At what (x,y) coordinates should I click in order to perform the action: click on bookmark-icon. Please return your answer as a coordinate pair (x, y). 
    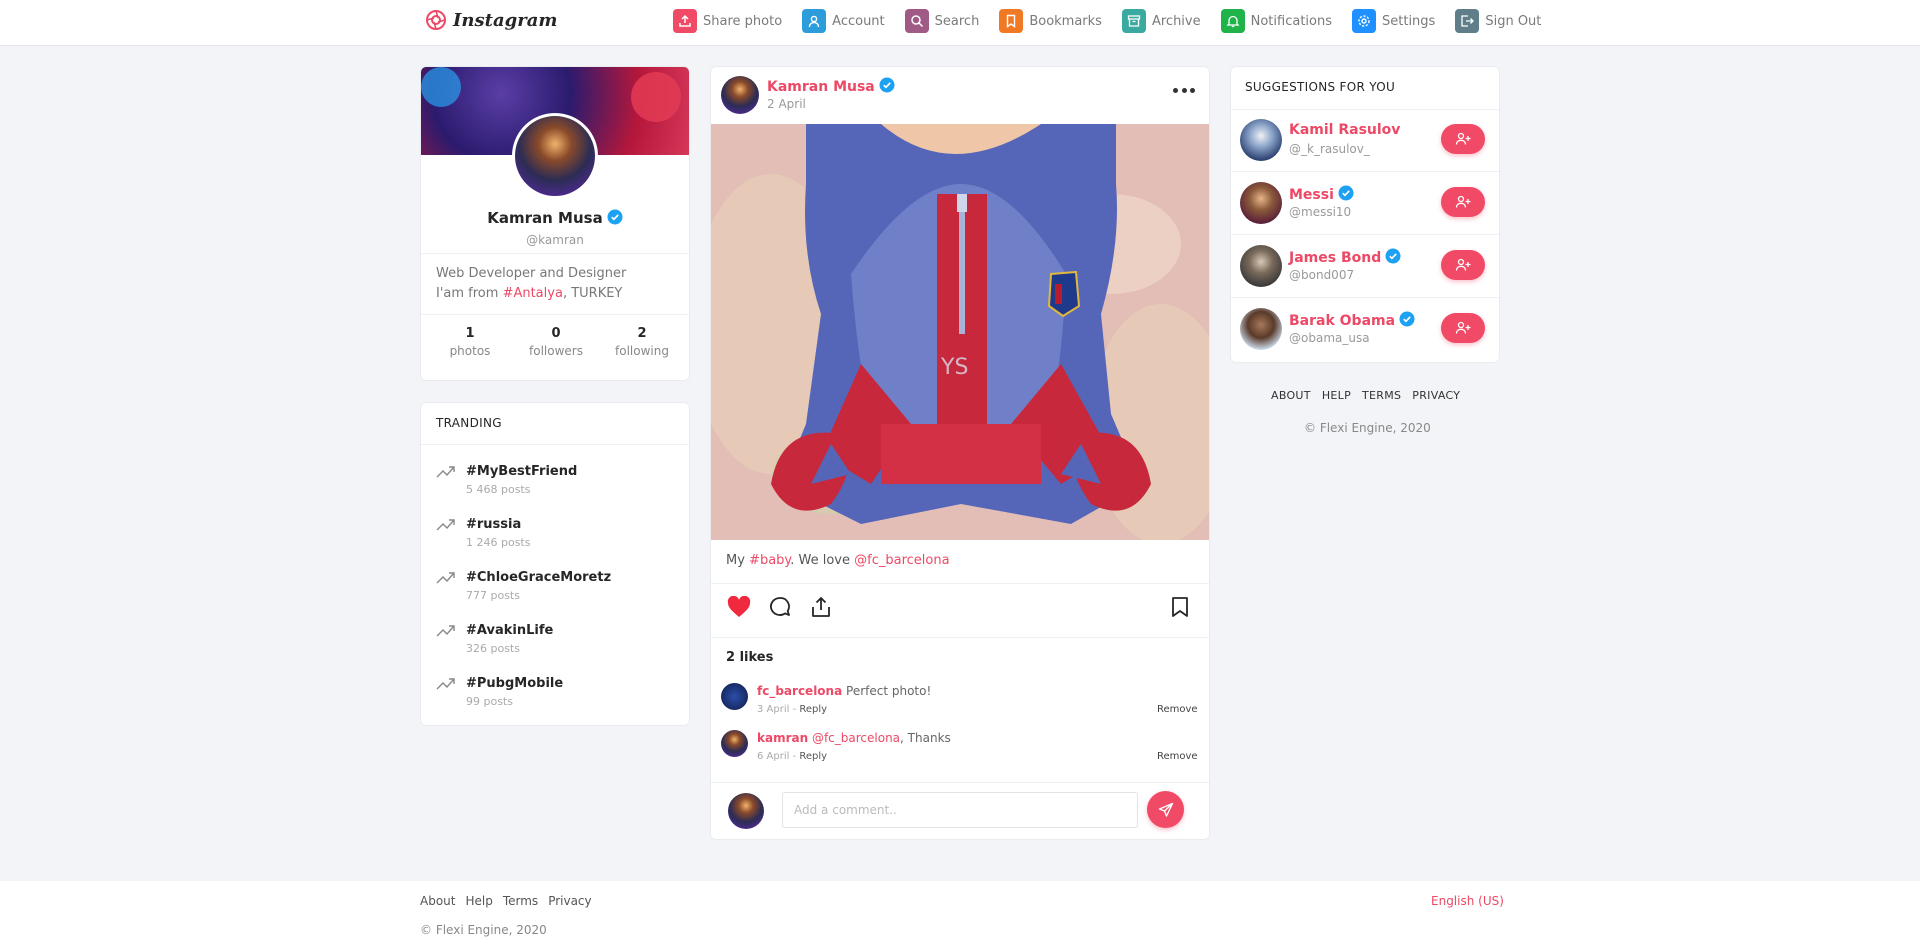
    Looking at the image, I should click on (1180, 607).